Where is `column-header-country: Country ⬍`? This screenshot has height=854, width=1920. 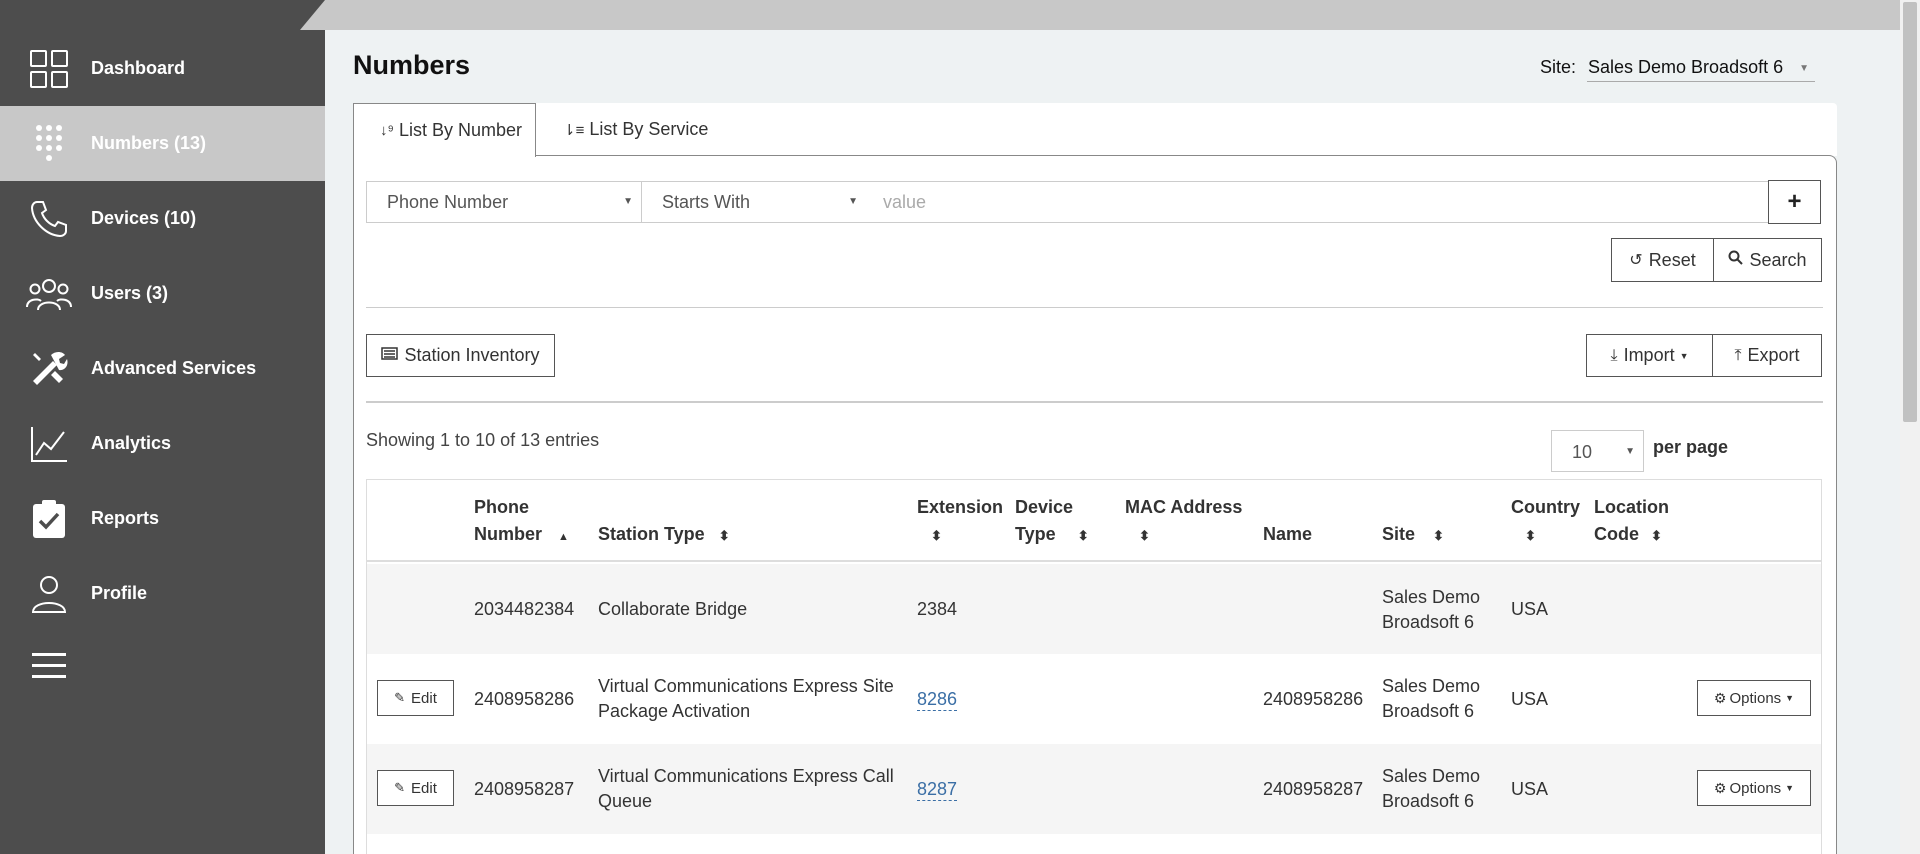 column-header-country: Country ⬍ is located at coordinates (1545, 521).